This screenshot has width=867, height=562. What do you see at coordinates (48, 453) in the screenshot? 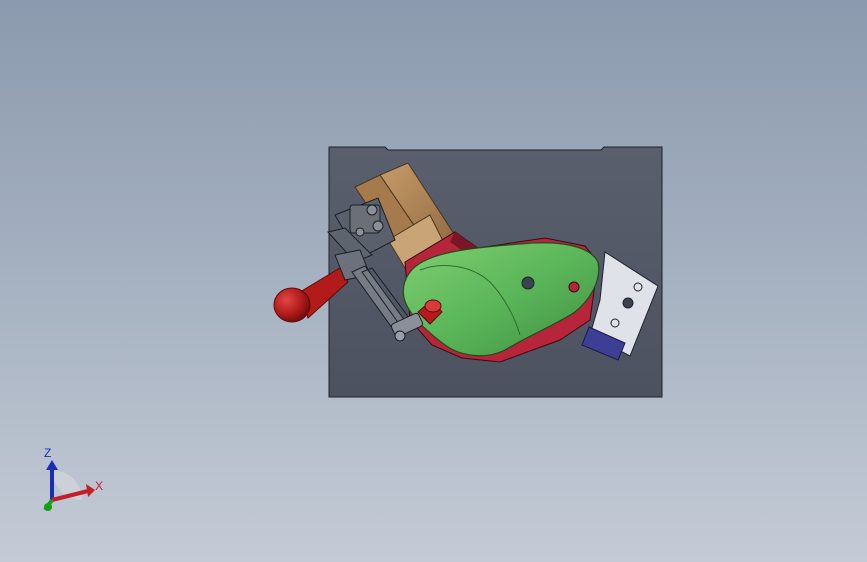
I see `z-axis-label: Z` at bounding box center [48, 453].